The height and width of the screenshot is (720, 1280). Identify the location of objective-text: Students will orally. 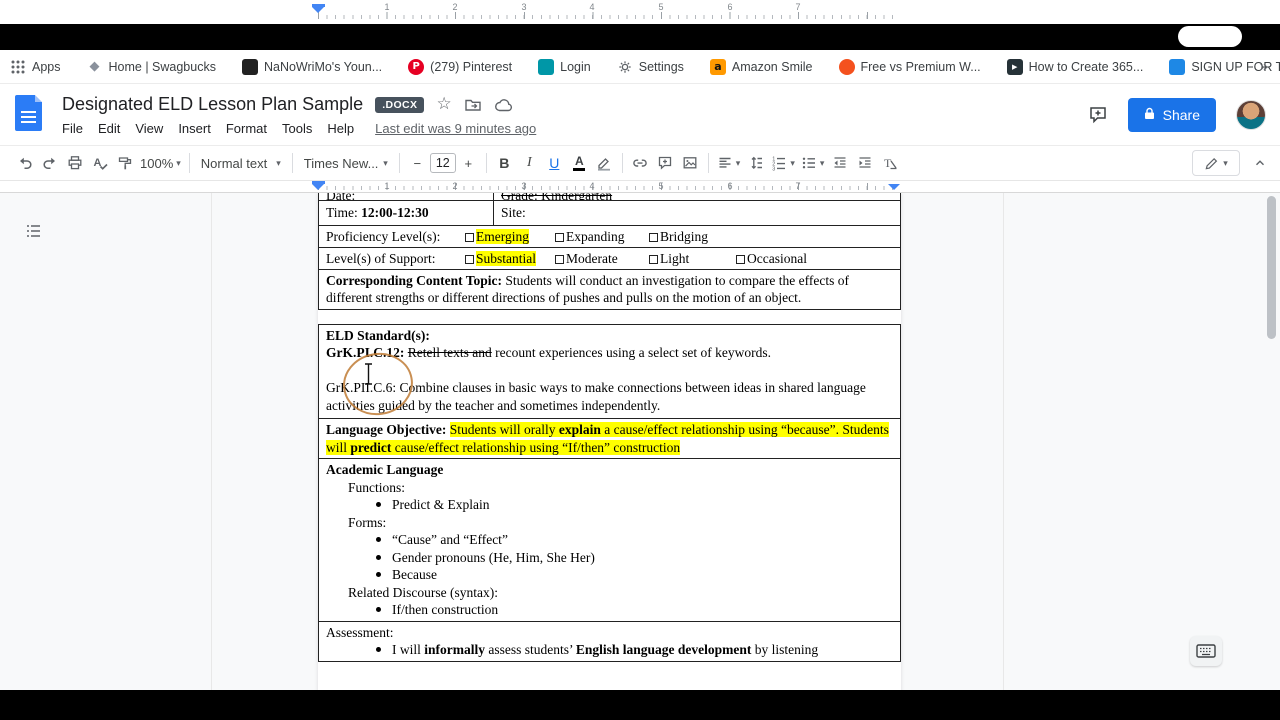
(504, 429).